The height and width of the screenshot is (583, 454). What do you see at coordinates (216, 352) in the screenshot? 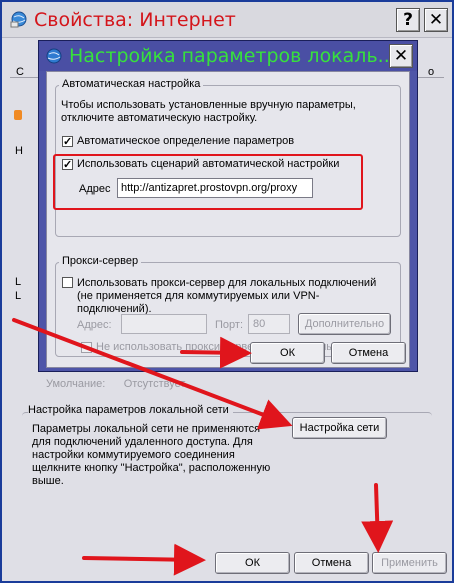
I see `arrow-to-ok-inner` at bounding box center [216, 352].